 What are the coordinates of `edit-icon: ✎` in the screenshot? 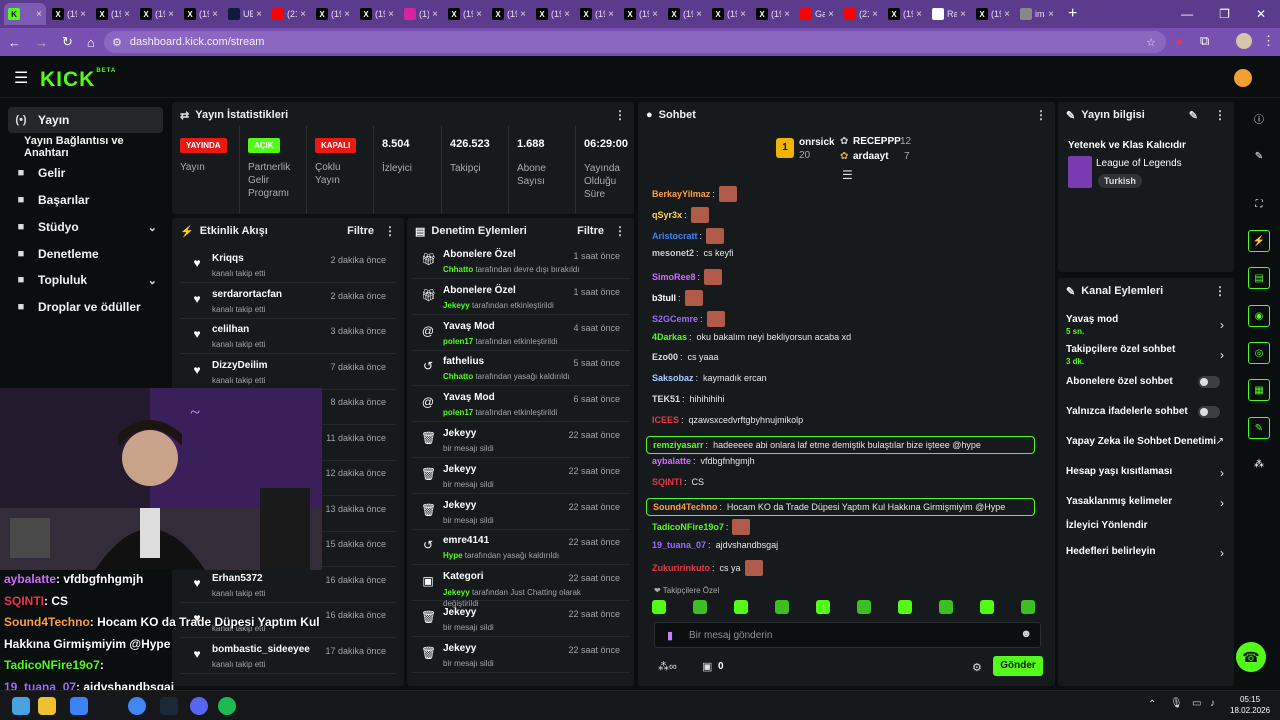 It's located at (1193, 115).